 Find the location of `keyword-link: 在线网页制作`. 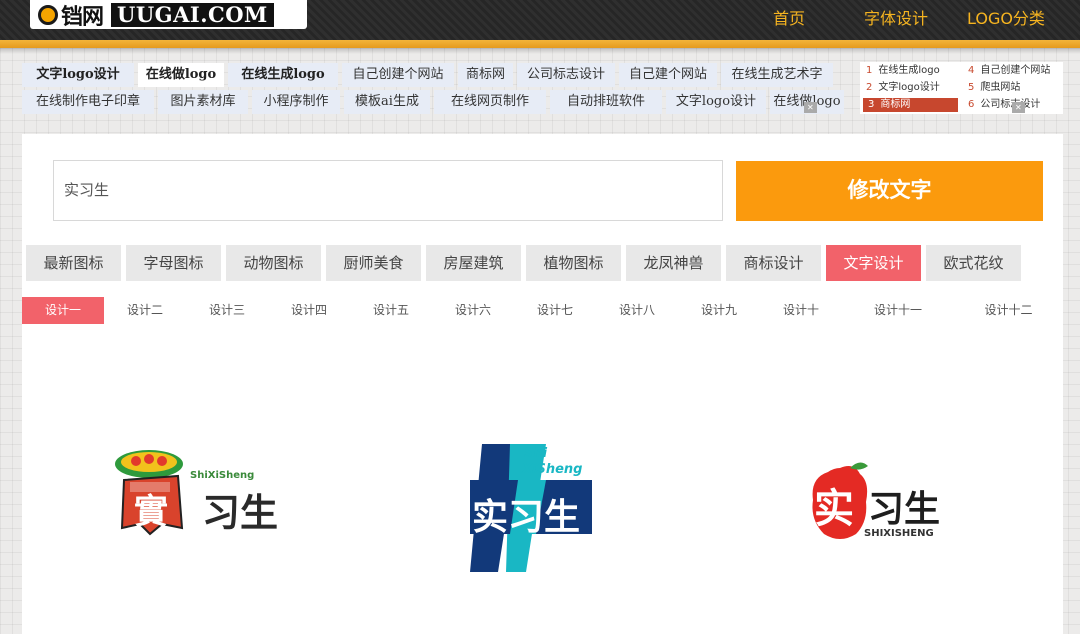

keyword-link: 在线网页制作 is located at coordinates (490, 102).